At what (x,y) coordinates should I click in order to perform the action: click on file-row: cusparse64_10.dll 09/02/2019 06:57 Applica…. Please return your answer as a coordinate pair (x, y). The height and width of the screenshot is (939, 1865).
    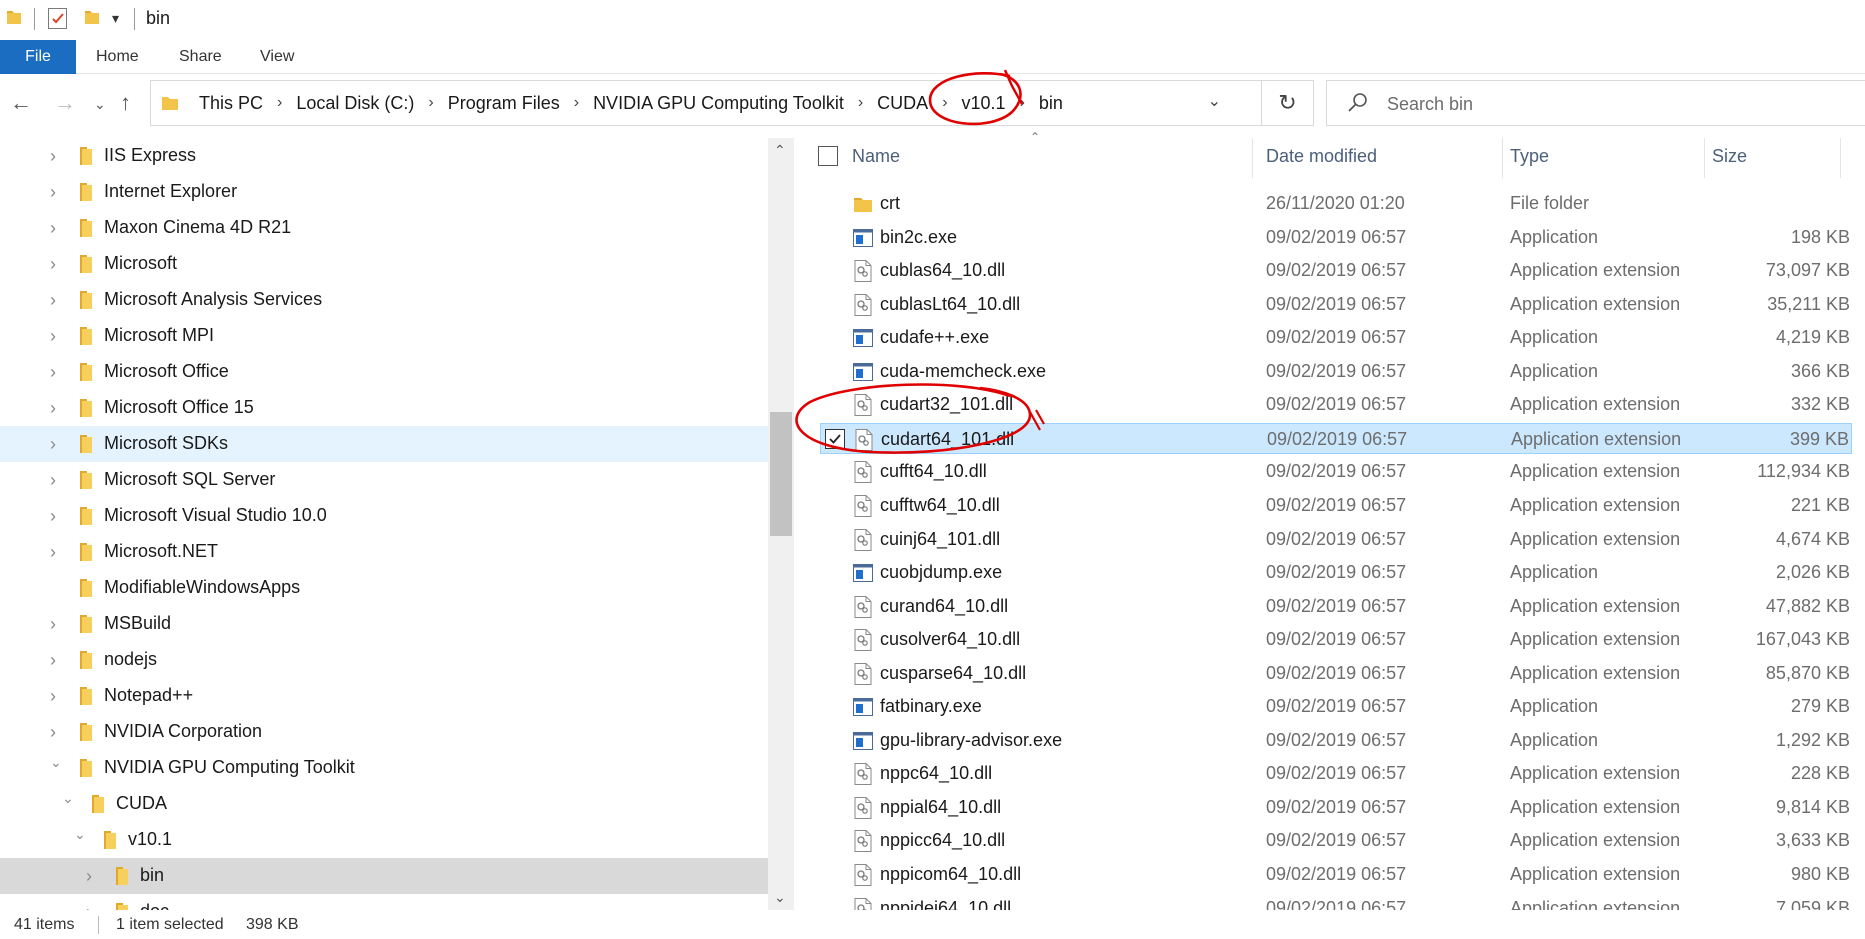
    Looking at the image, I should click on (1336, 673).